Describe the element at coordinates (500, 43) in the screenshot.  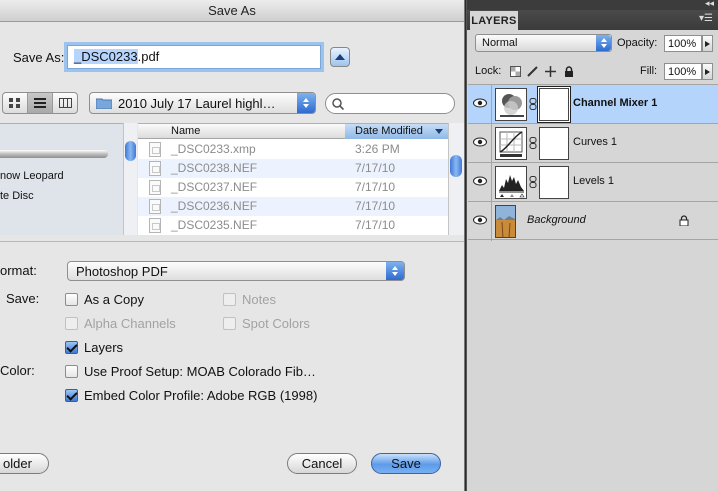
I see `blend-mode-value: Normal` at that location.